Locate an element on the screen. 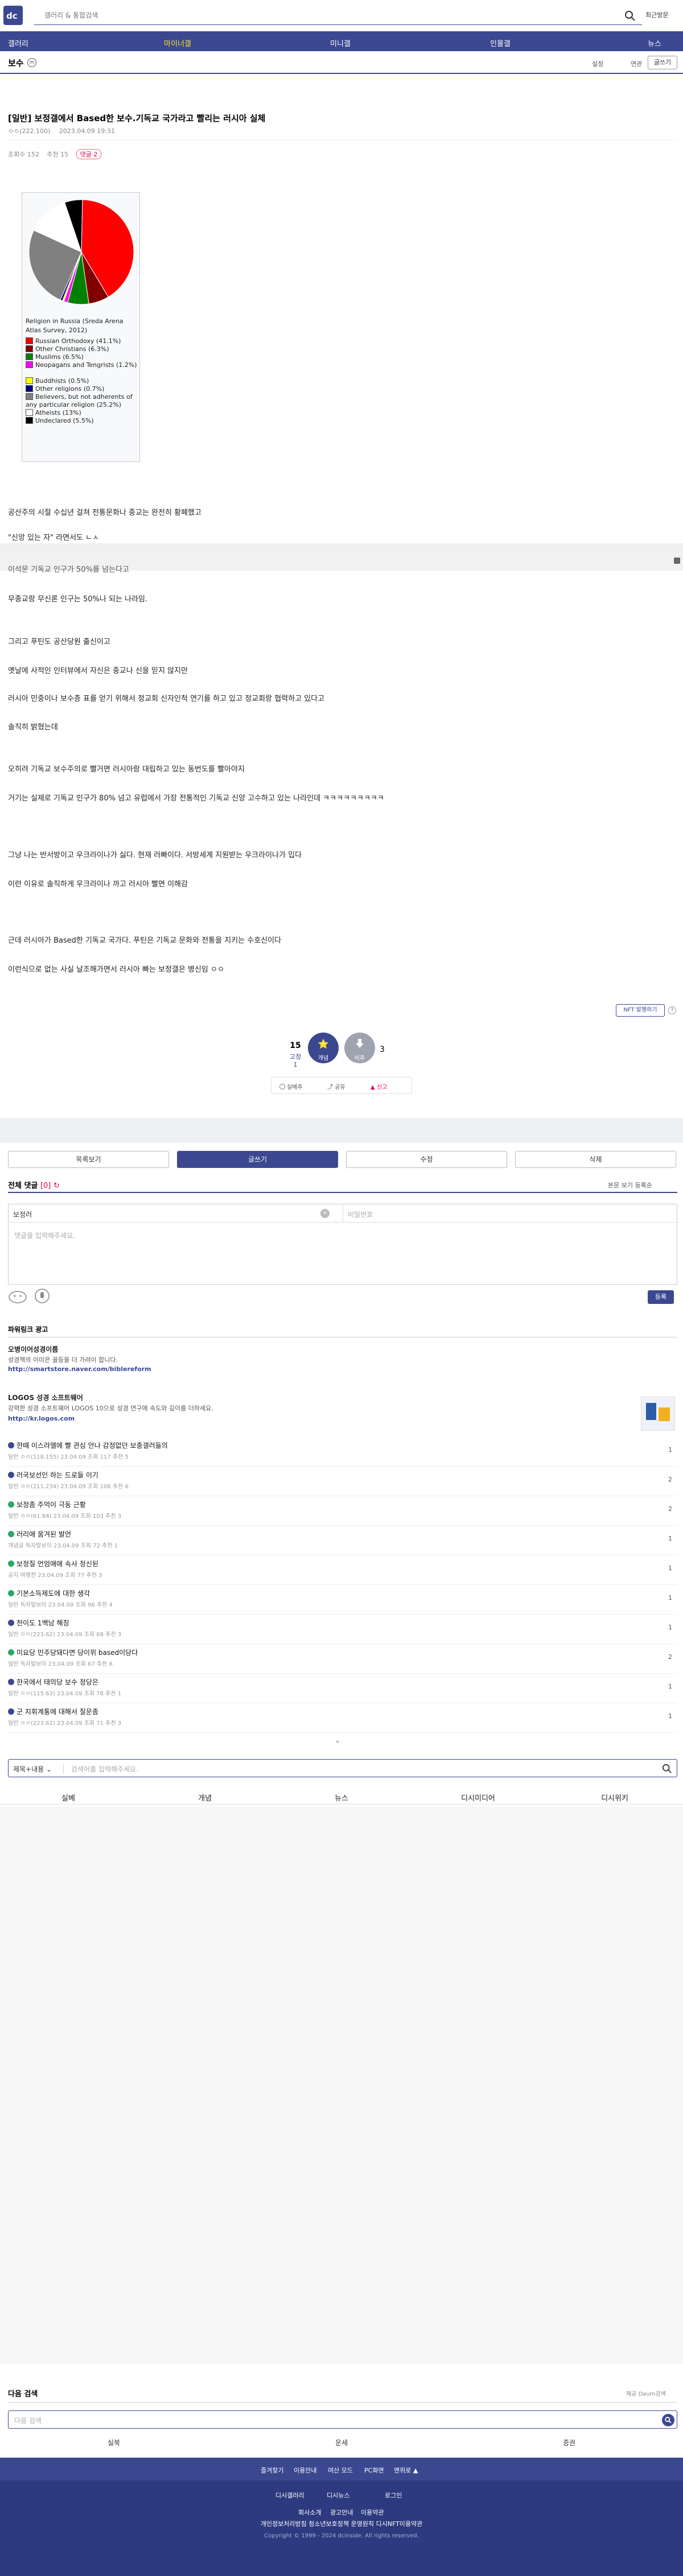 Image resolution: width=683 pixels, height=2576 pixels. footer-link: 회사소개 is located at coordinates (310, 2513).